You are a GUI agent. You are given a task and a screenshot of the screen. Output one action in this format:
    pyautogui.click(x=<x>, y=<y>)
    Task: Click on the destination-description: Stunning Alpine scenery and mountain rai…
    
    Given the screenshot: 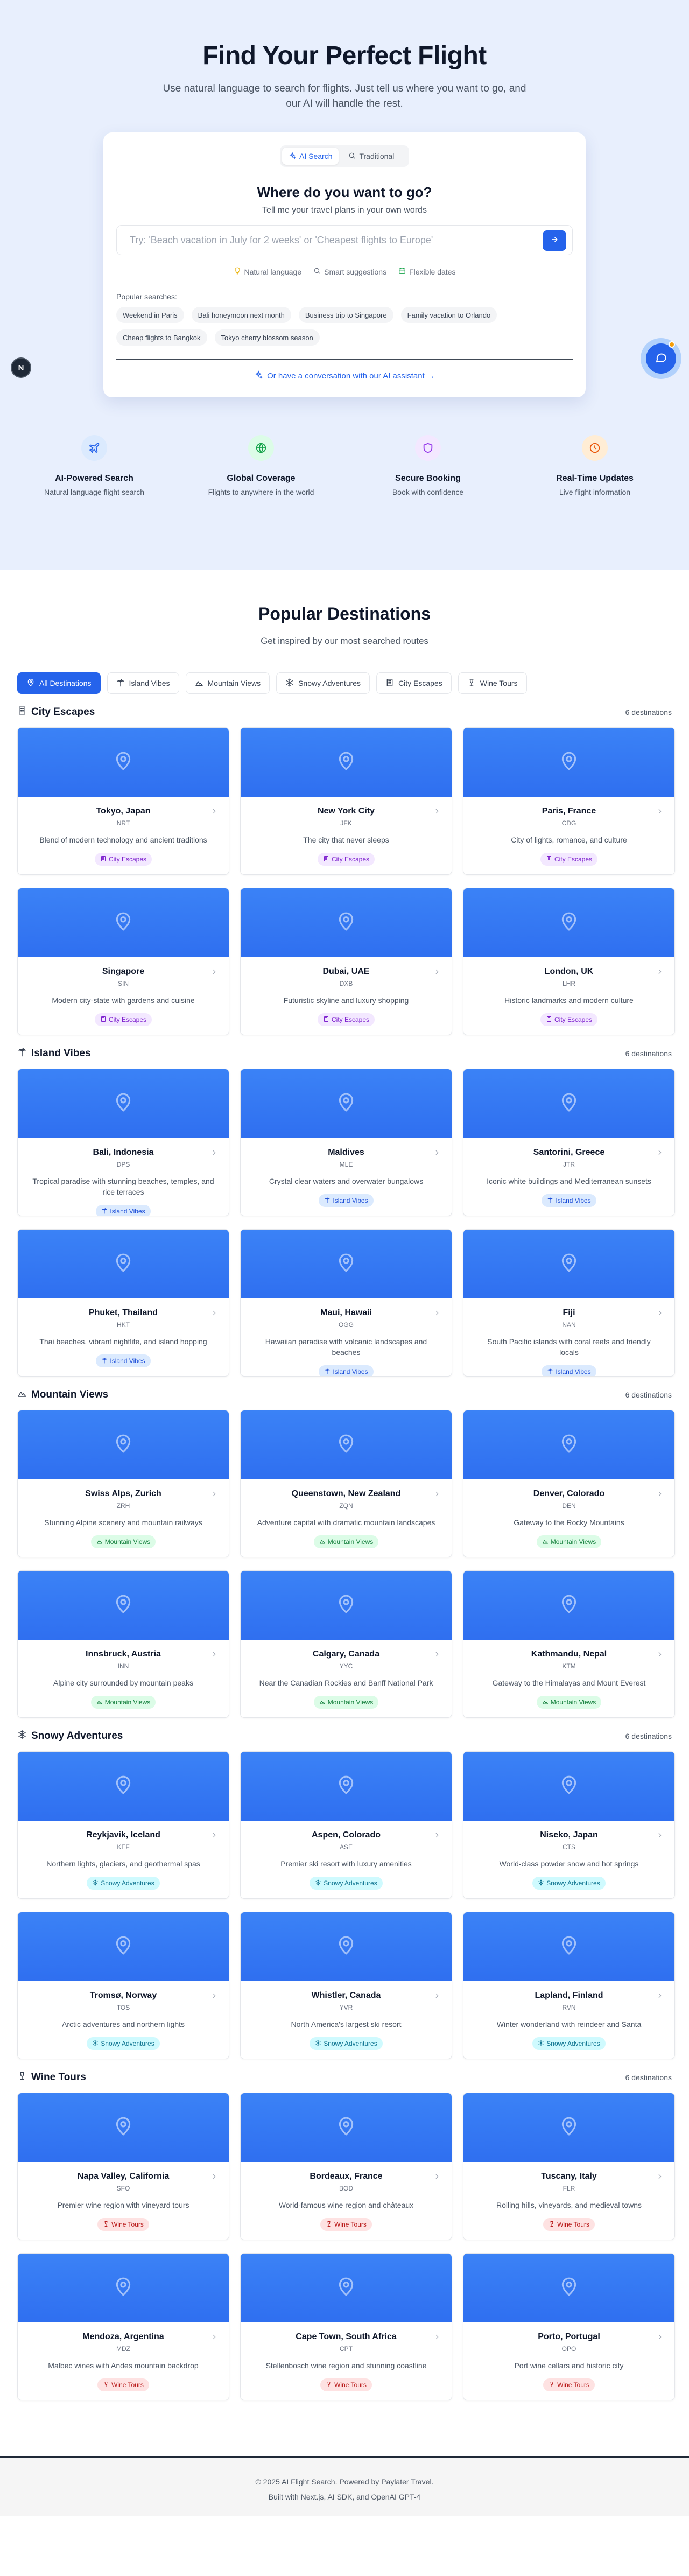 What is the action you would take?
    pyautogui.click(x=123, y=1522)
    